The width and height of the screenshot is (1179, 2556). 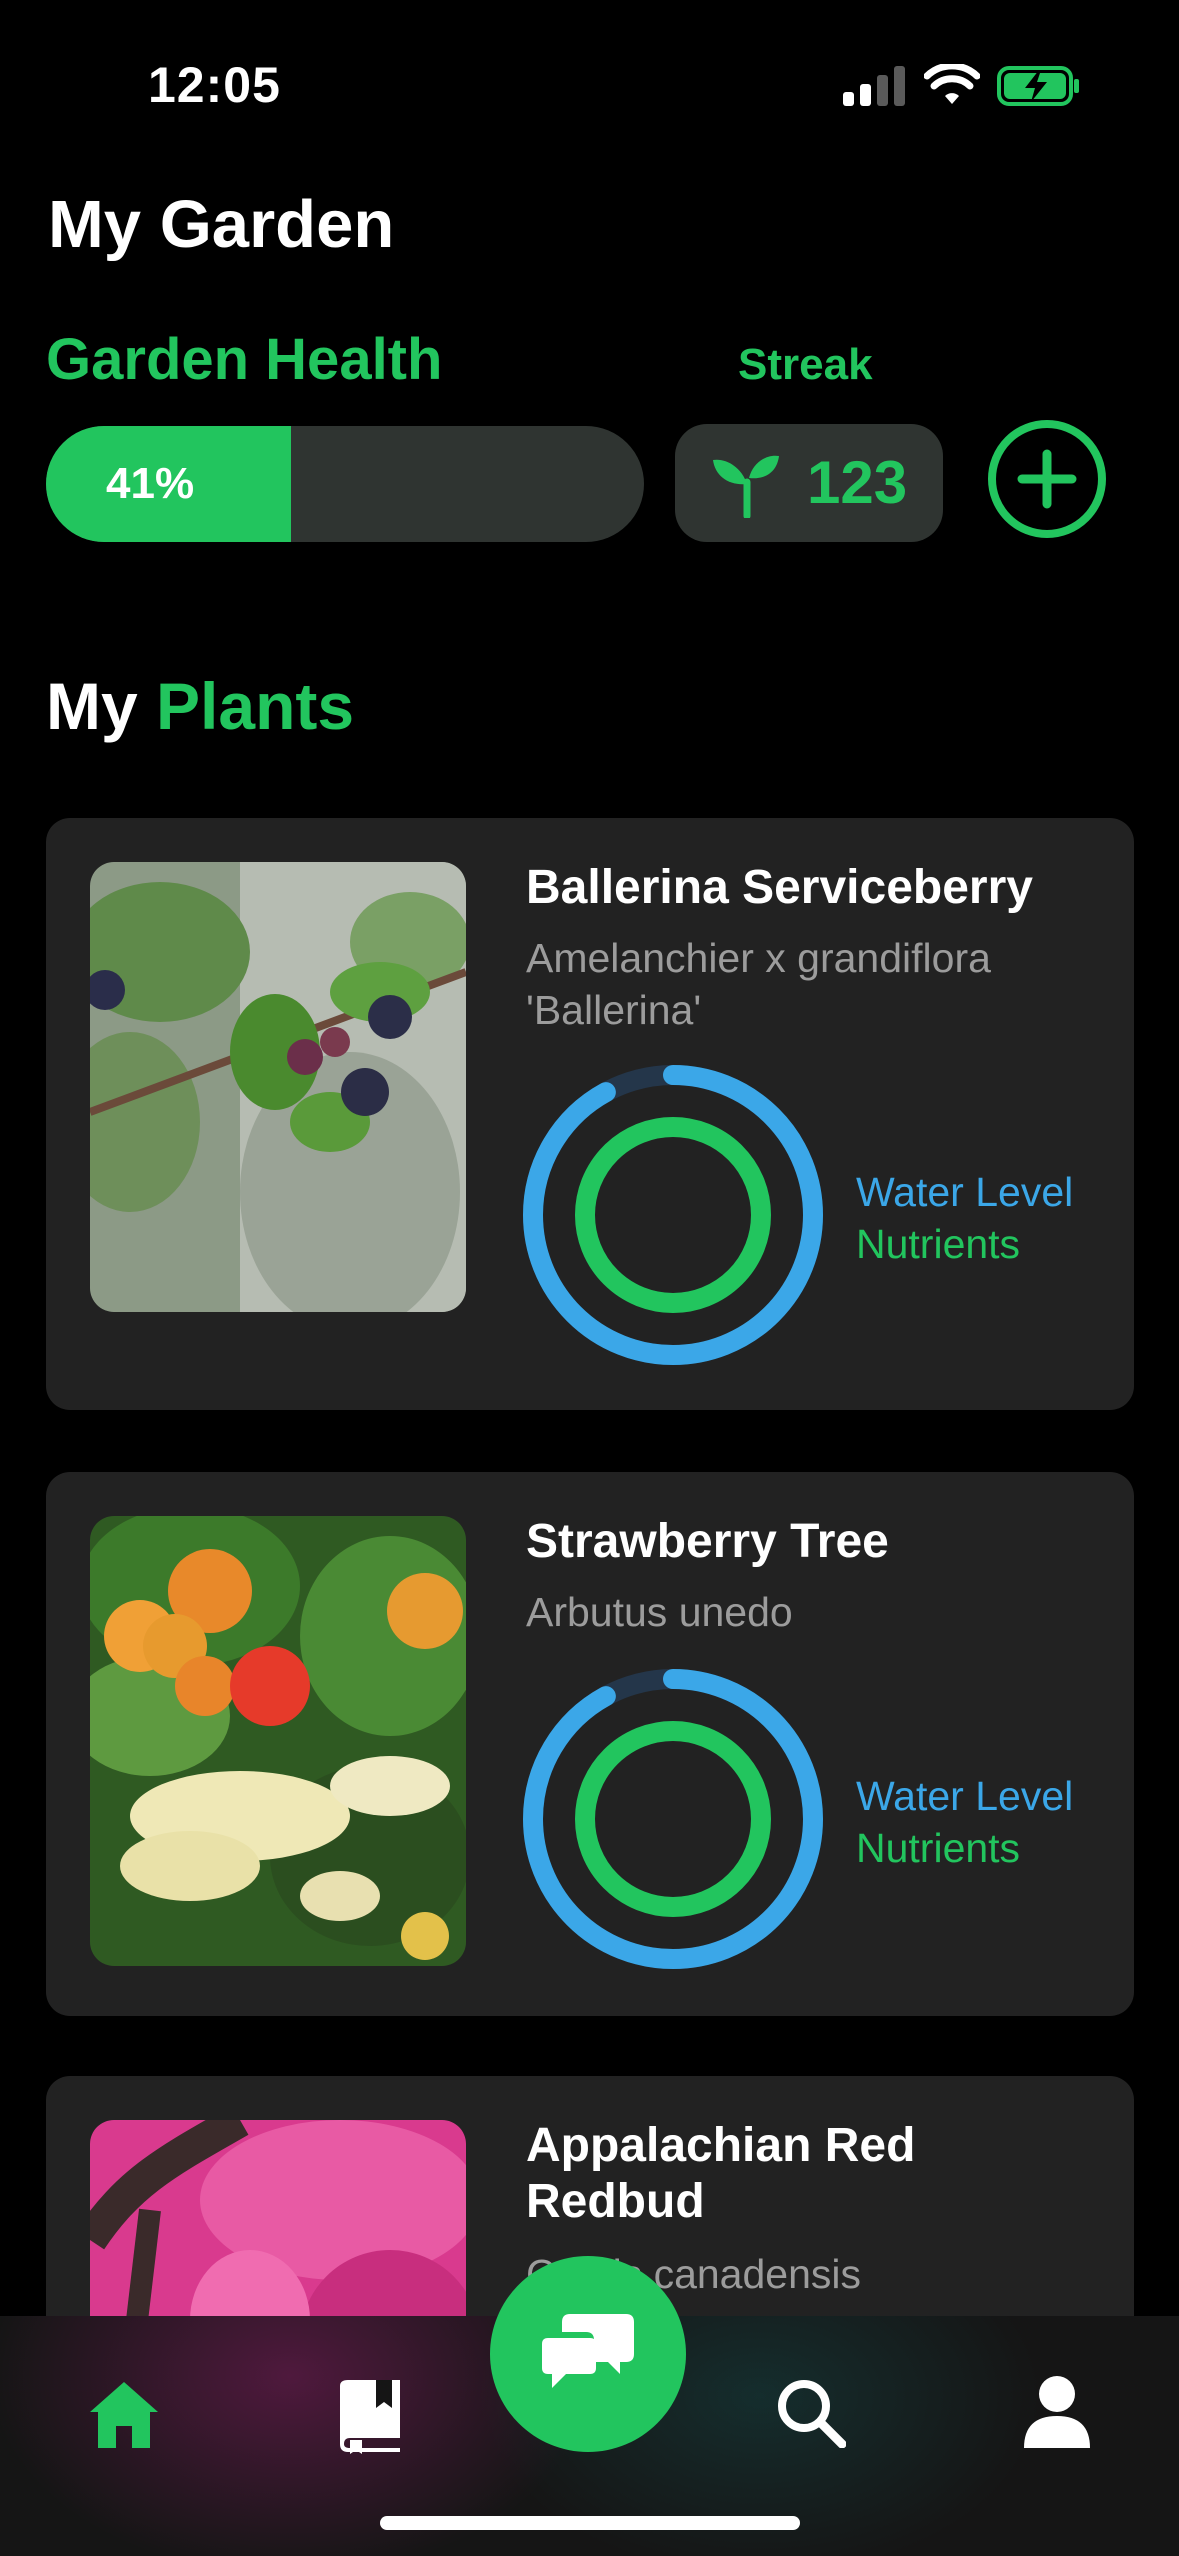 What do you see at coordinates (150, 483) in the screenshot?
I see `garden-health-value: 41%` at bounding box center [150, 483].